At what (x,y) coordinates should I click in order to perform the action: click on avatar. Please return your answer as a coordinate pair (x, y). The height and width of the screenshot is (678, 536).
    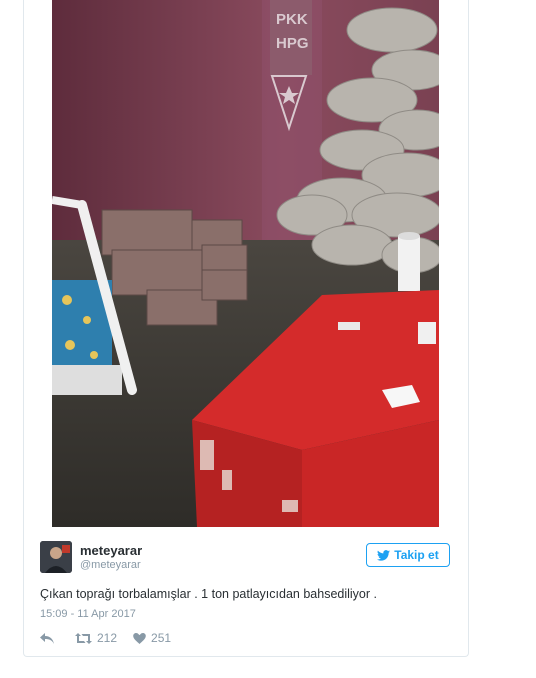
    Looking at the image, I should click on (56, 557).